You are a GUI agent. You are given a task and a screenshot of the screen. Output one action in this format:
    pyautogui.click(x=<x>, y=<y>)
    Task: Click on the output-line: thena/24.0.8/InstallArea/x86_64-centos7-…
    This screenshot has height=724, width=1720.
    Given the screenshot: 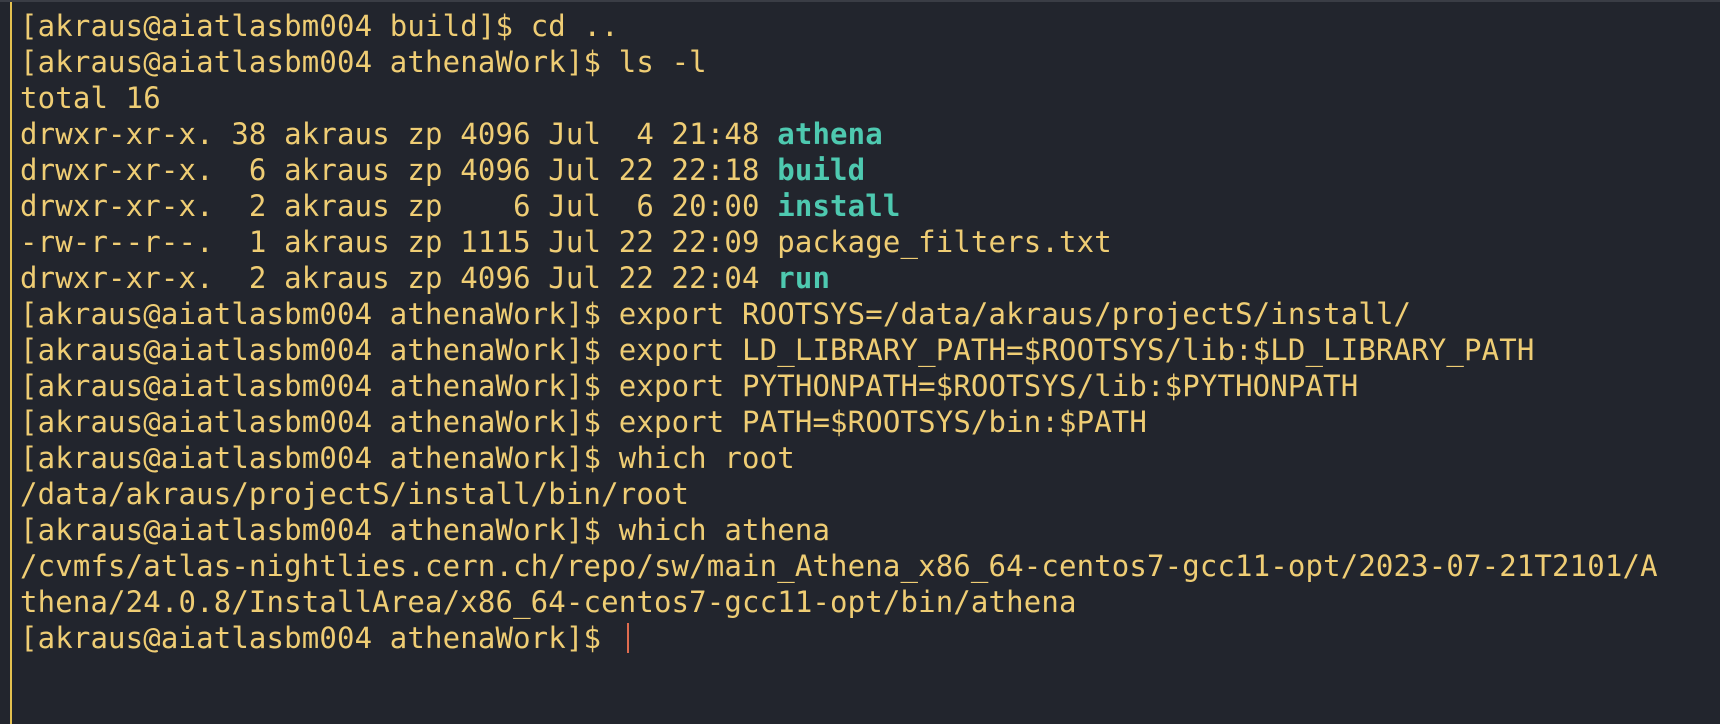 What is the action you would take?
    pyautogui.click(x=870, y=602)
    